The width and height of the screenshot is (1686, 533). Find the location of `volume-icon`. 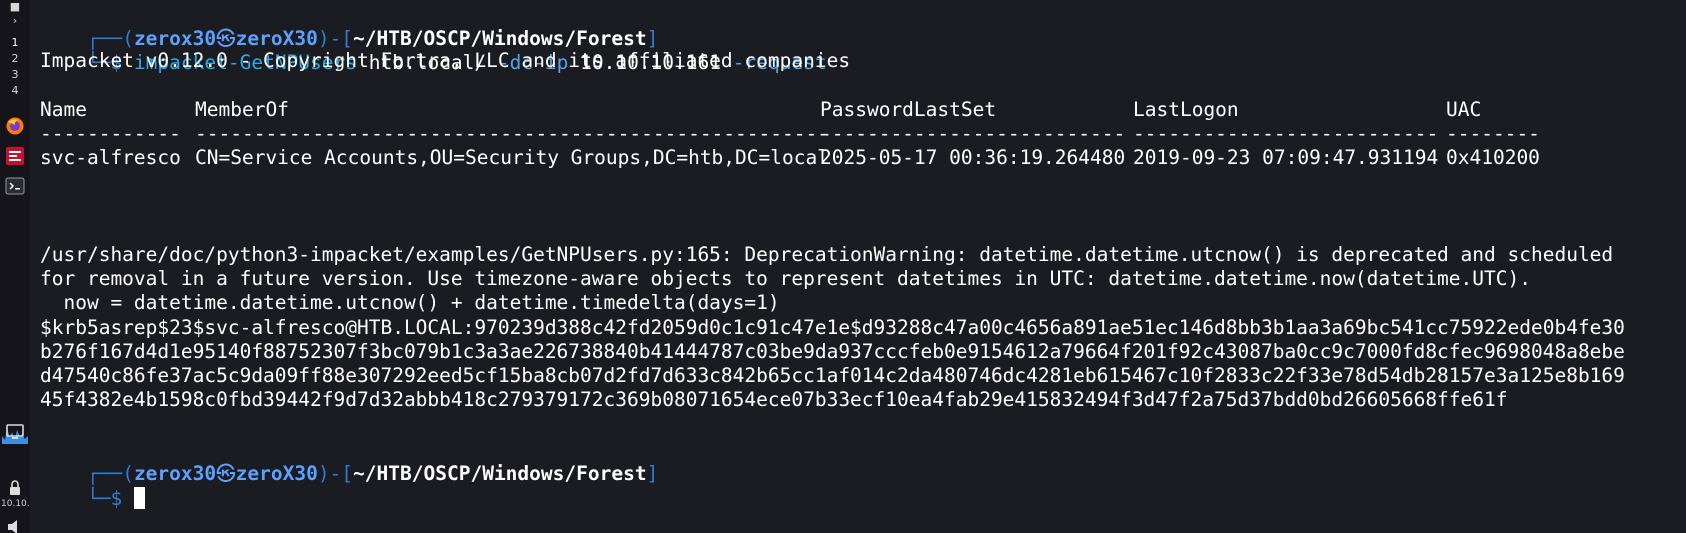

volume-icon is located at coordinates (15, 525).